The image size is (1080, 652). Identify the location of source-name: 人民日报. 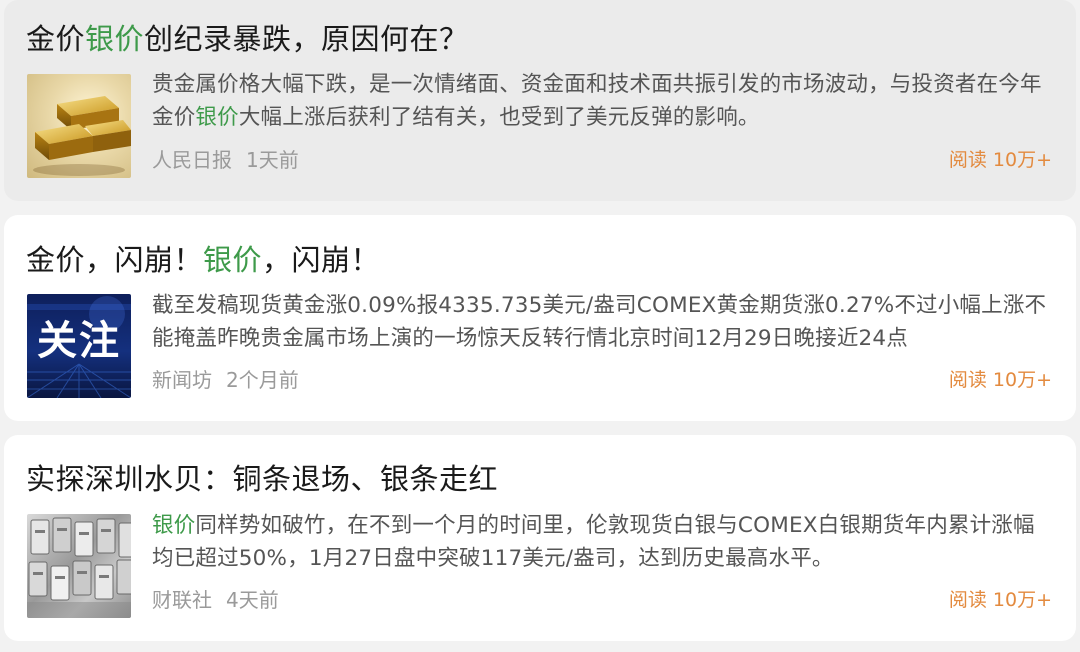
(192, 160).